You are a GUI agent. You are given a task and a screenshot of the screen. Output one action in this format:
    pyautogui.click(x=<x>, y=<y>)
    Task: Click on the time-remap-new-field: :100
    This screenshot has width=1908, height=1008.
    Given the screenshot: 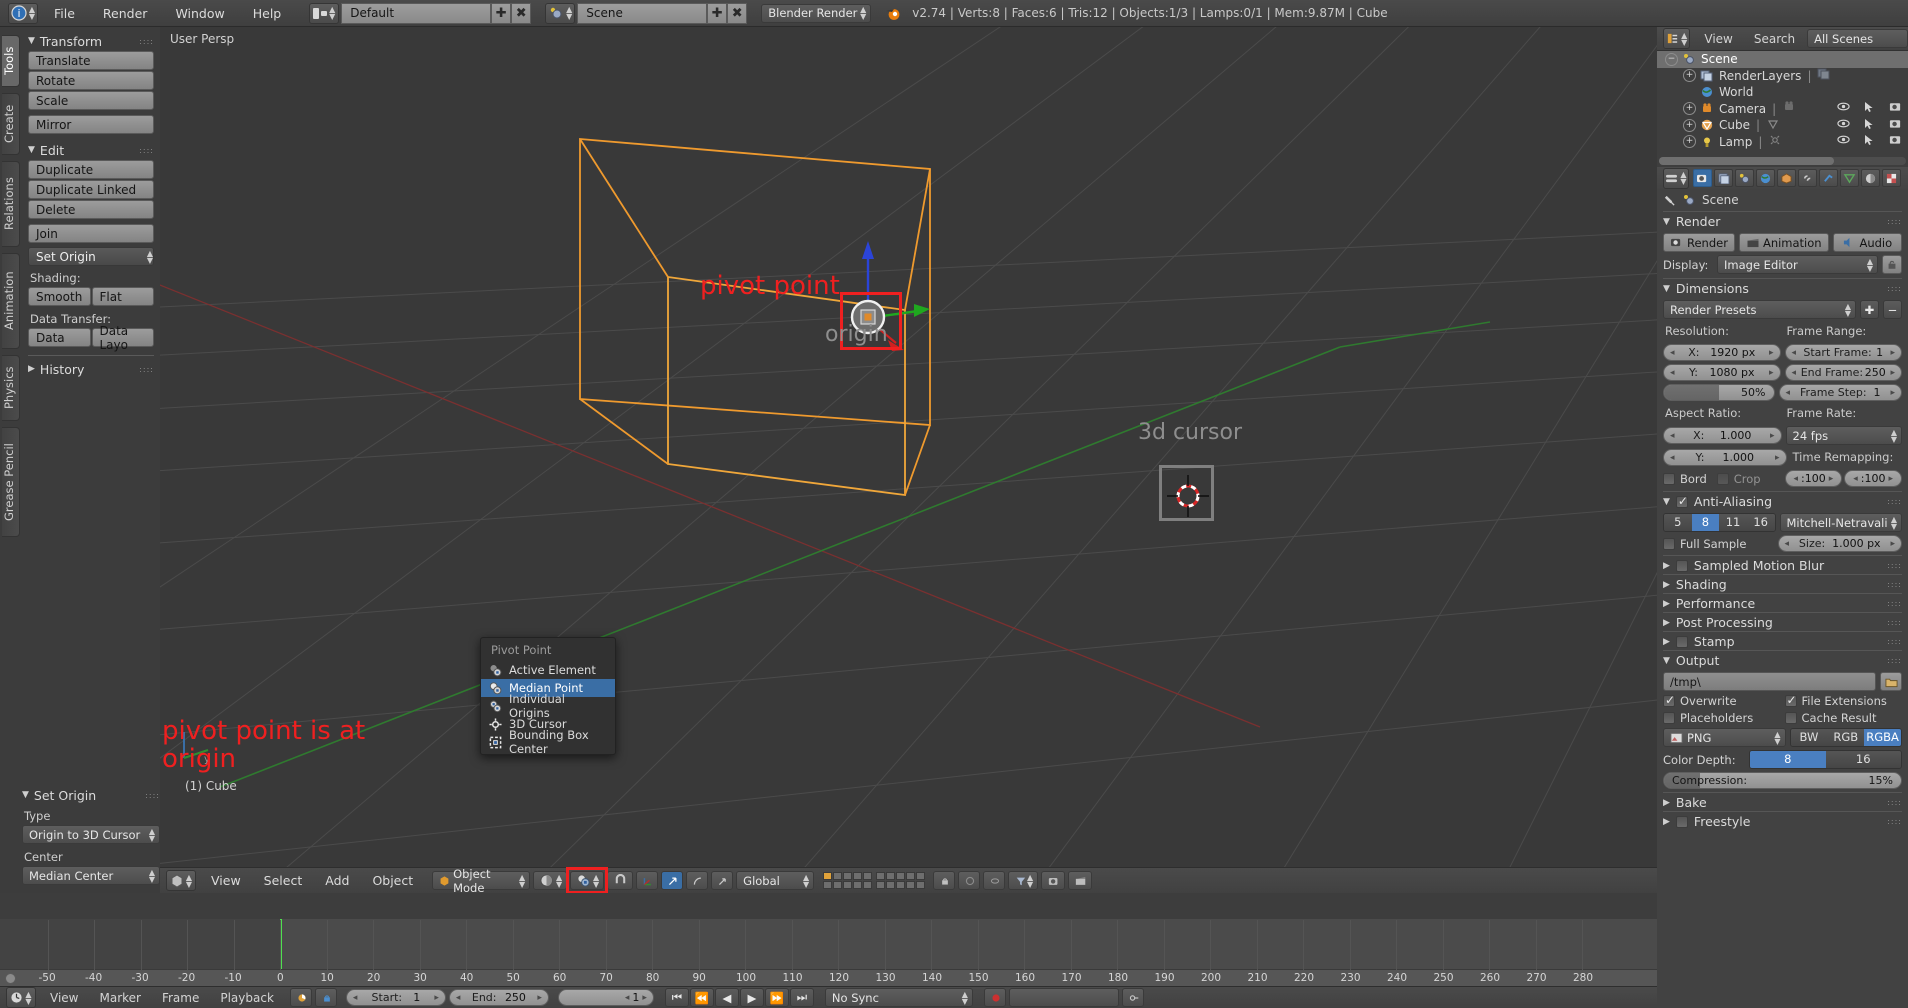 What is the action you would take?
    pyautogui.click(x=1873, y=478)
    